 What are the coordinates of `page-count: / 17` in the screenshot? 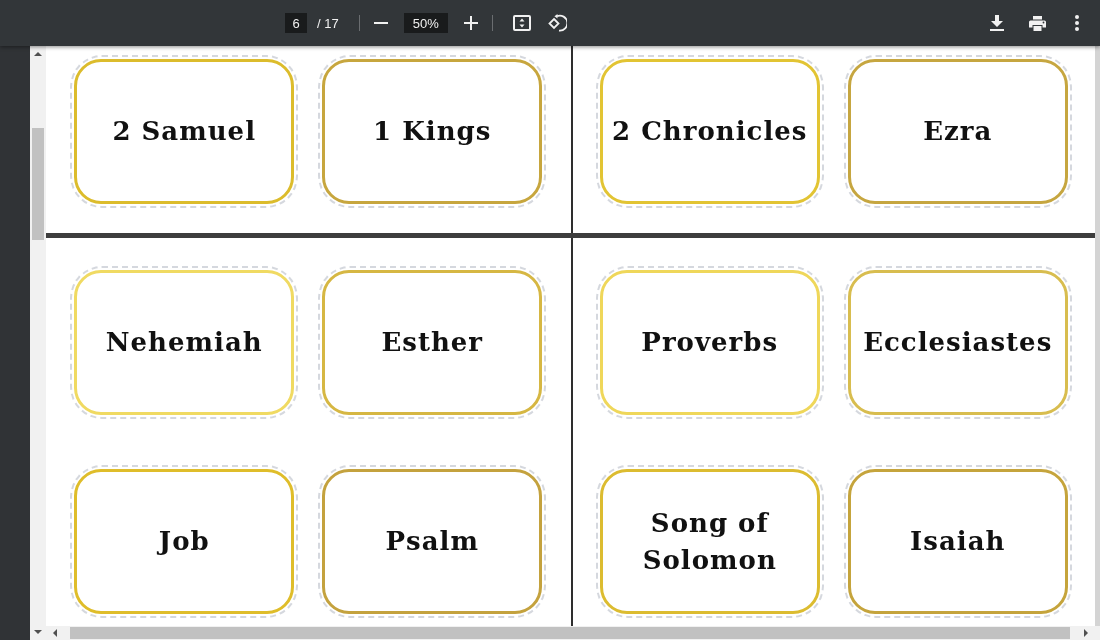 It's located at (328, 23).